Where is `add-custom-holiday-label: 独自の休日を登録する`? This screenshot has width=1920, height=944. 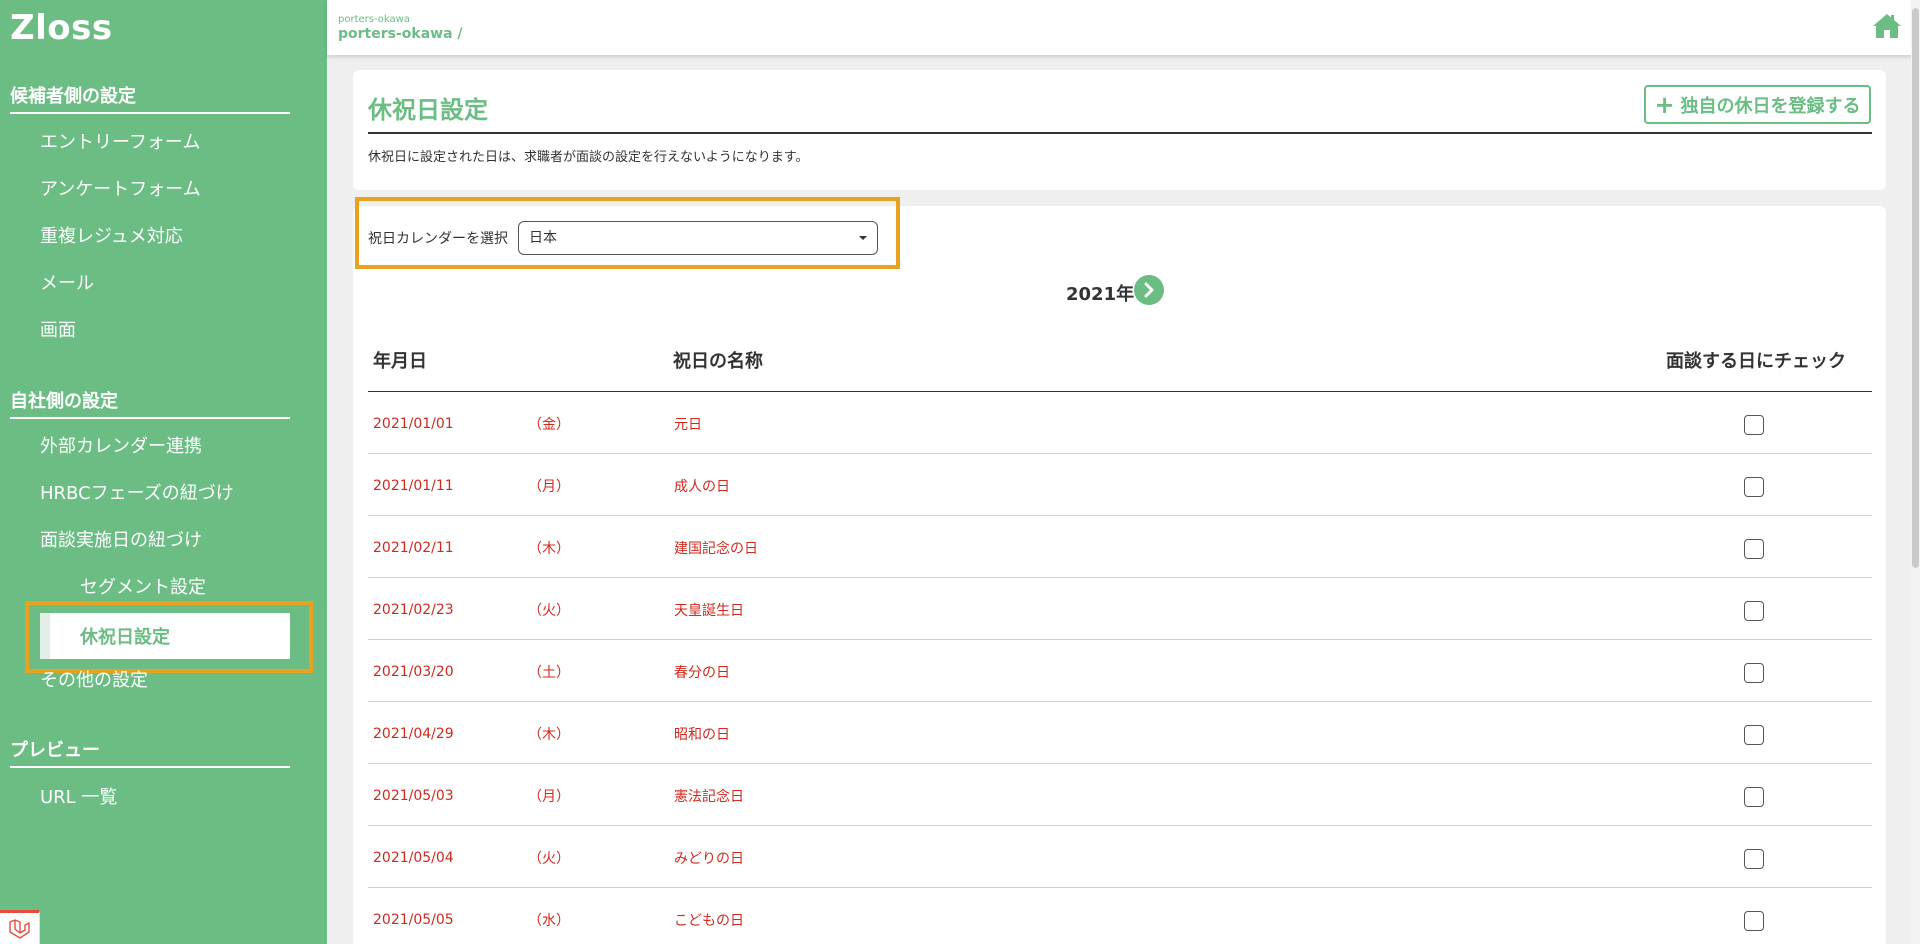 add-custom-holiday-label: 独自の休日を登録する is located at coordinates (1770, 106).